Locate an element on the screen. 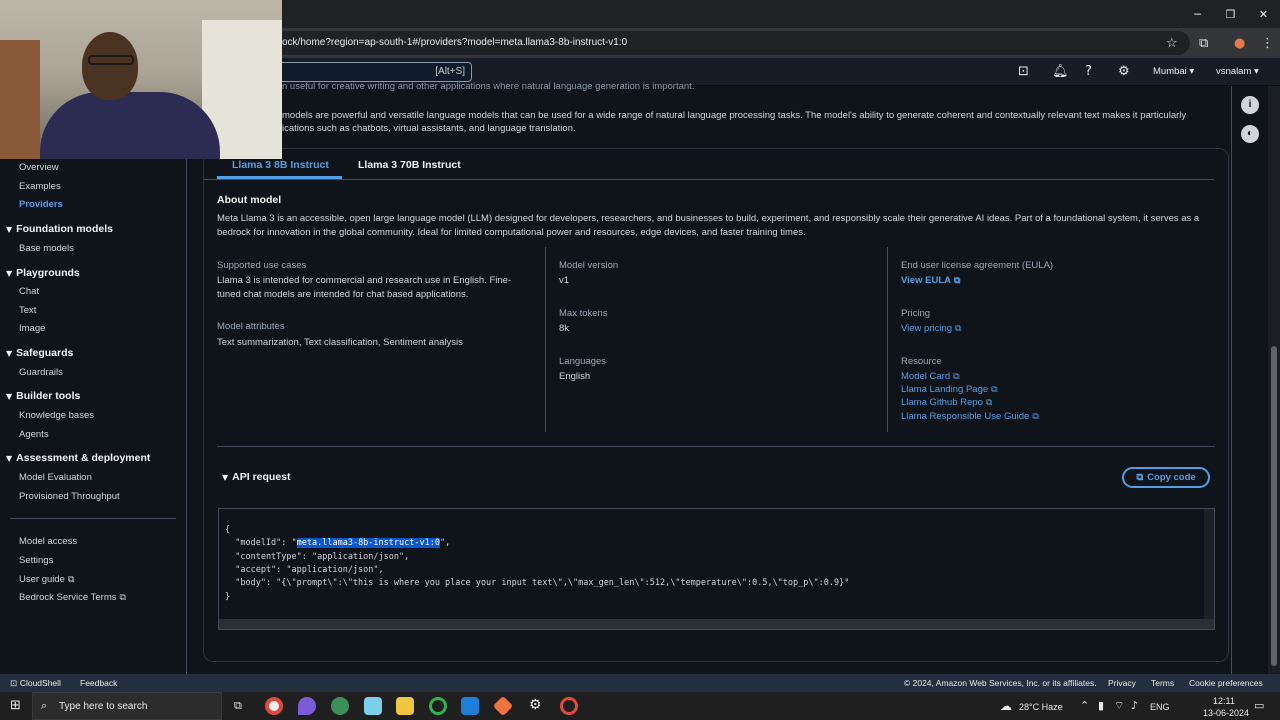 This screenshot has height=720, width=1280. cookie-preferences-link: Cookie preferences is located at coordinates (1226, 683).